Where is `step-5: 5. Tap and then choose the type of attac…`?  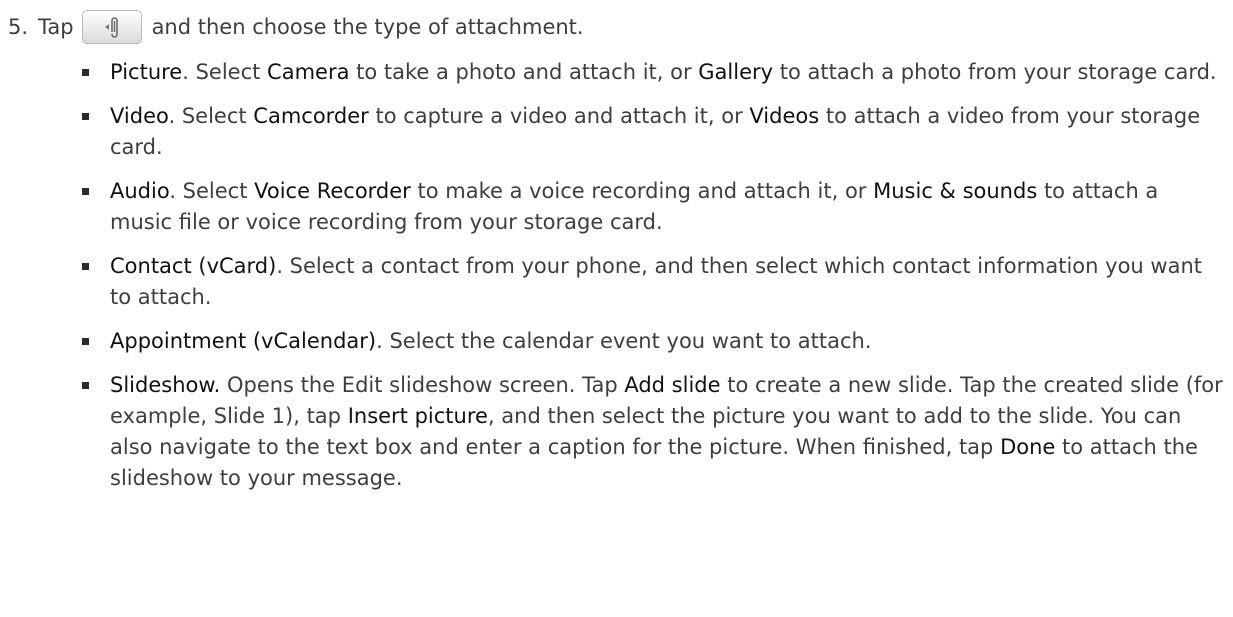 step-5: 5. Tap and then choose the type of attac… is located at coordinates (615, 27).